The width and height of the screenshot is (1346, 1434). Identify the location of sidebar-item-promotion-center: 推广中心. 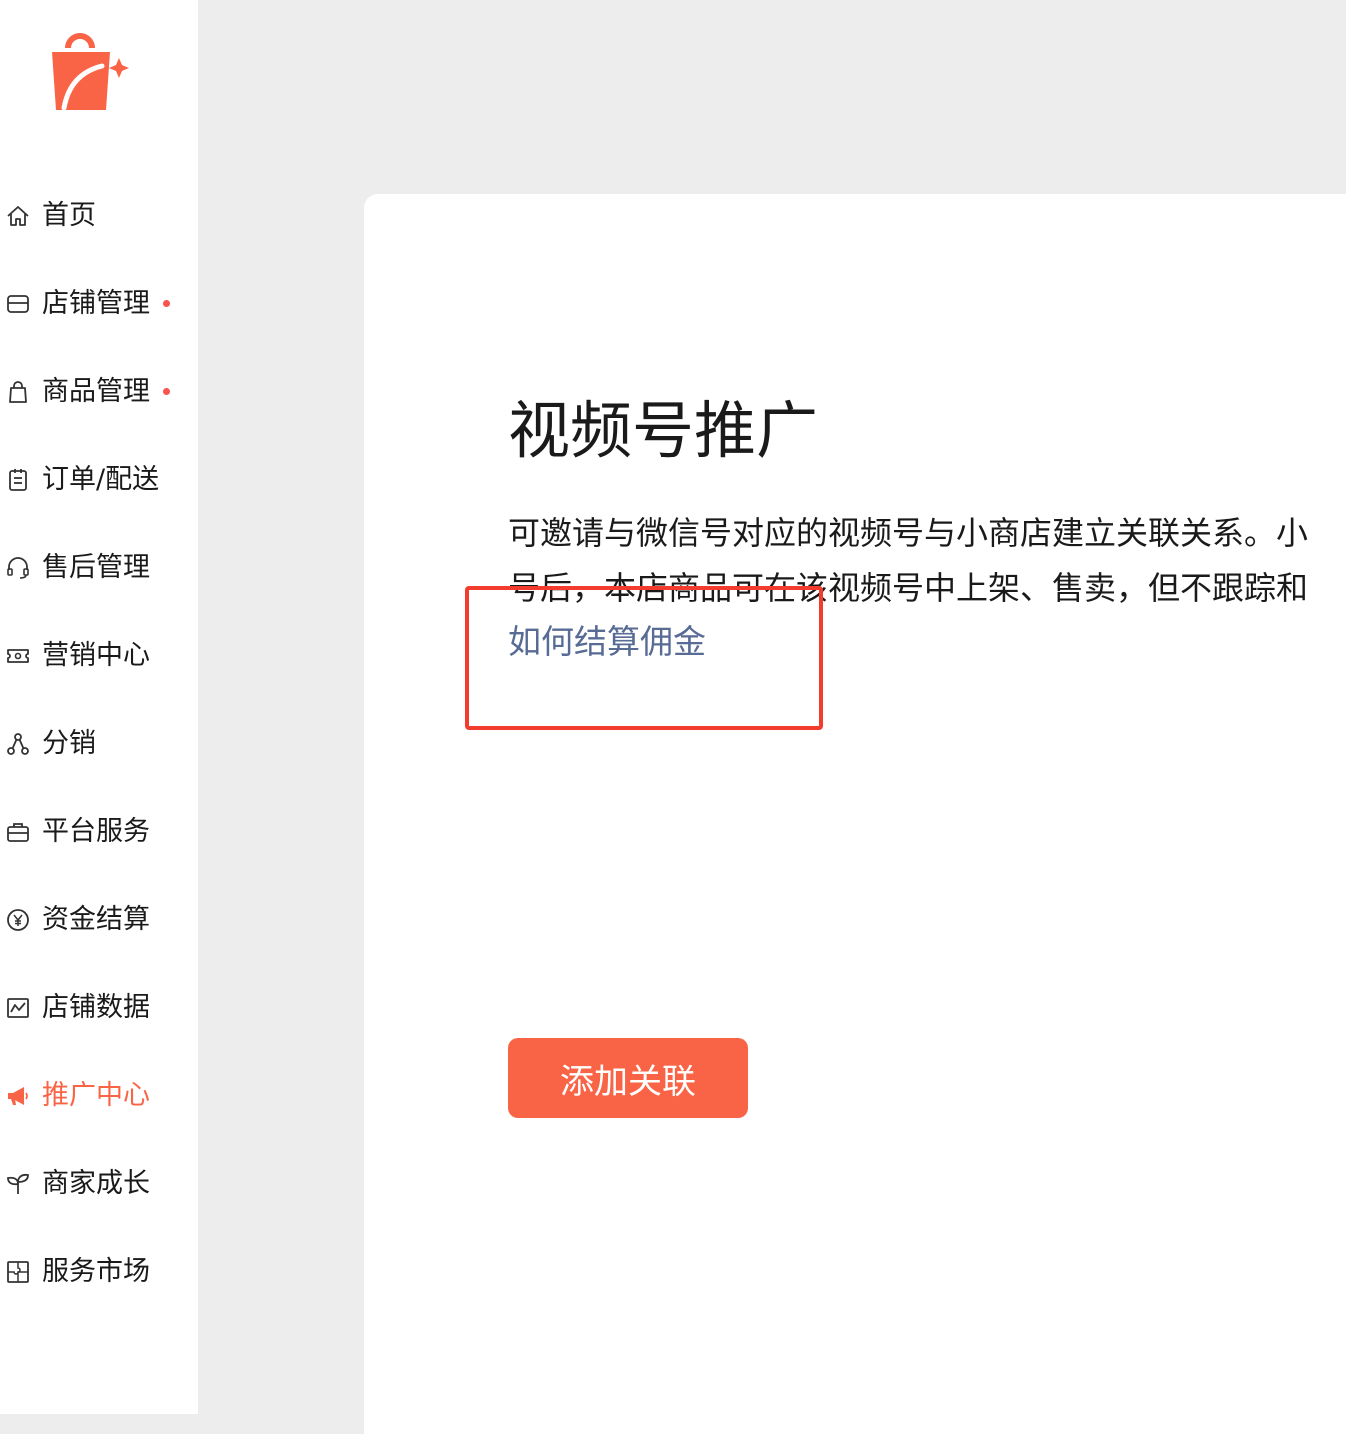
(99, 1096).